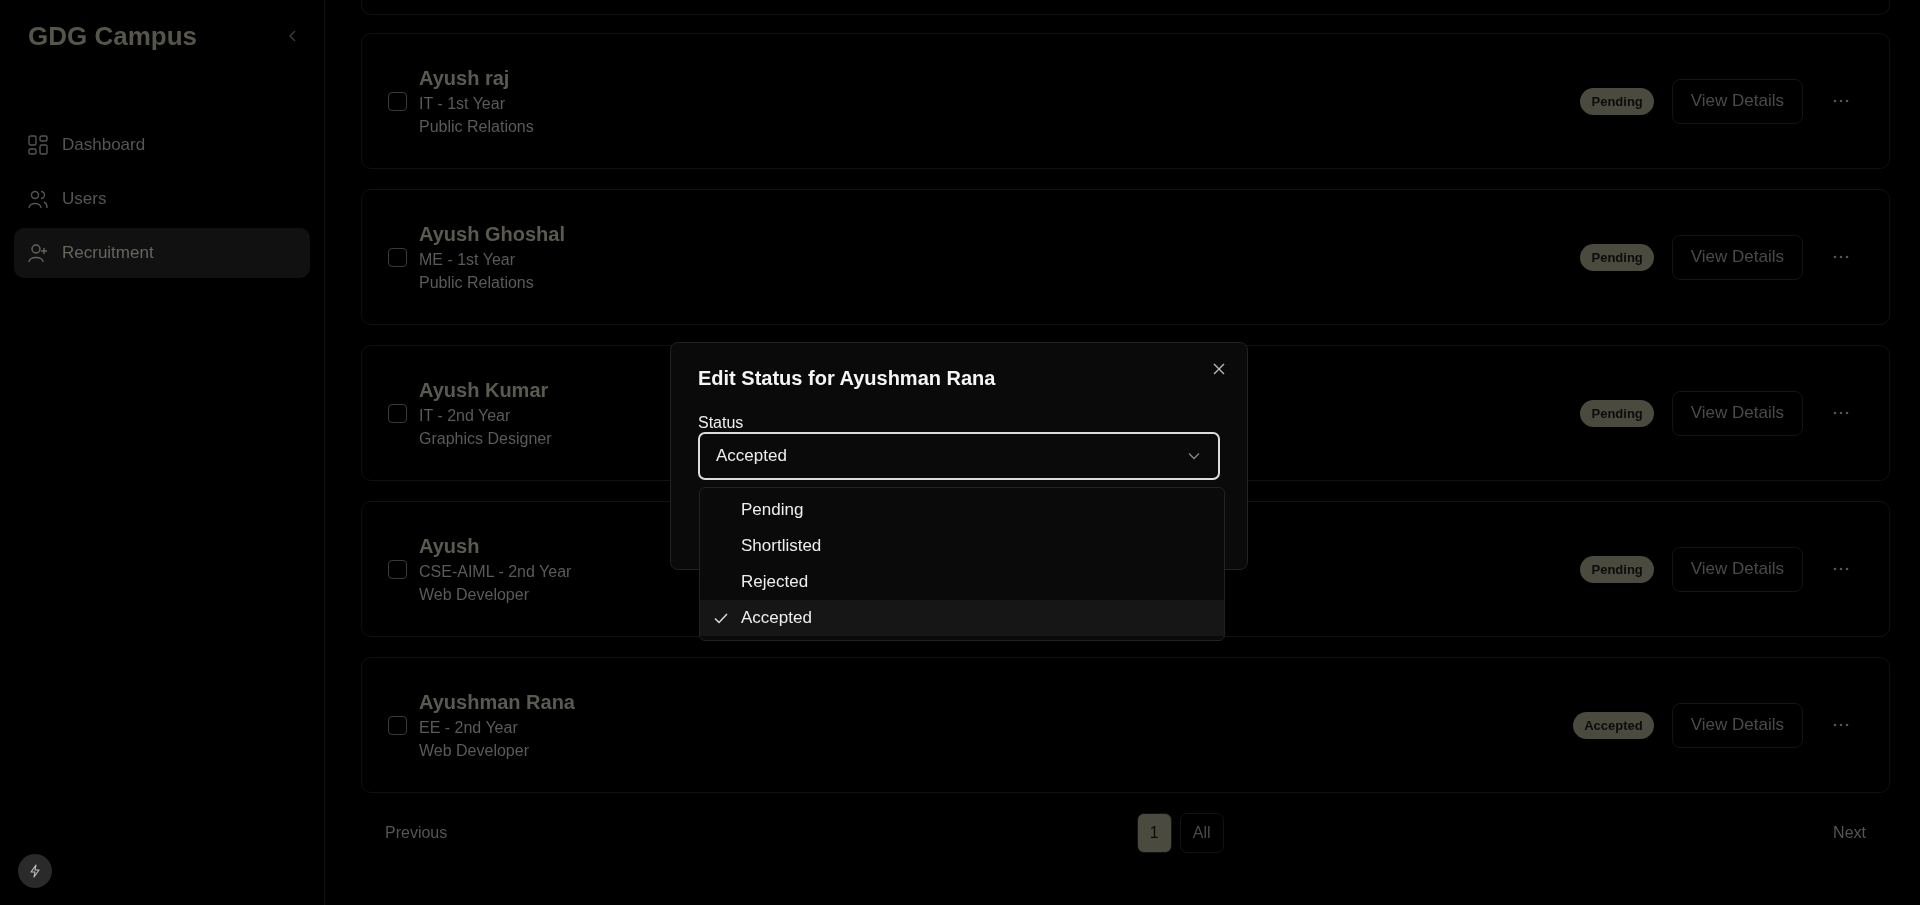  Describe the element at coordinates (484, 390) in the screenshot. I see `applicant-name: Ayush Kumar` at that location.